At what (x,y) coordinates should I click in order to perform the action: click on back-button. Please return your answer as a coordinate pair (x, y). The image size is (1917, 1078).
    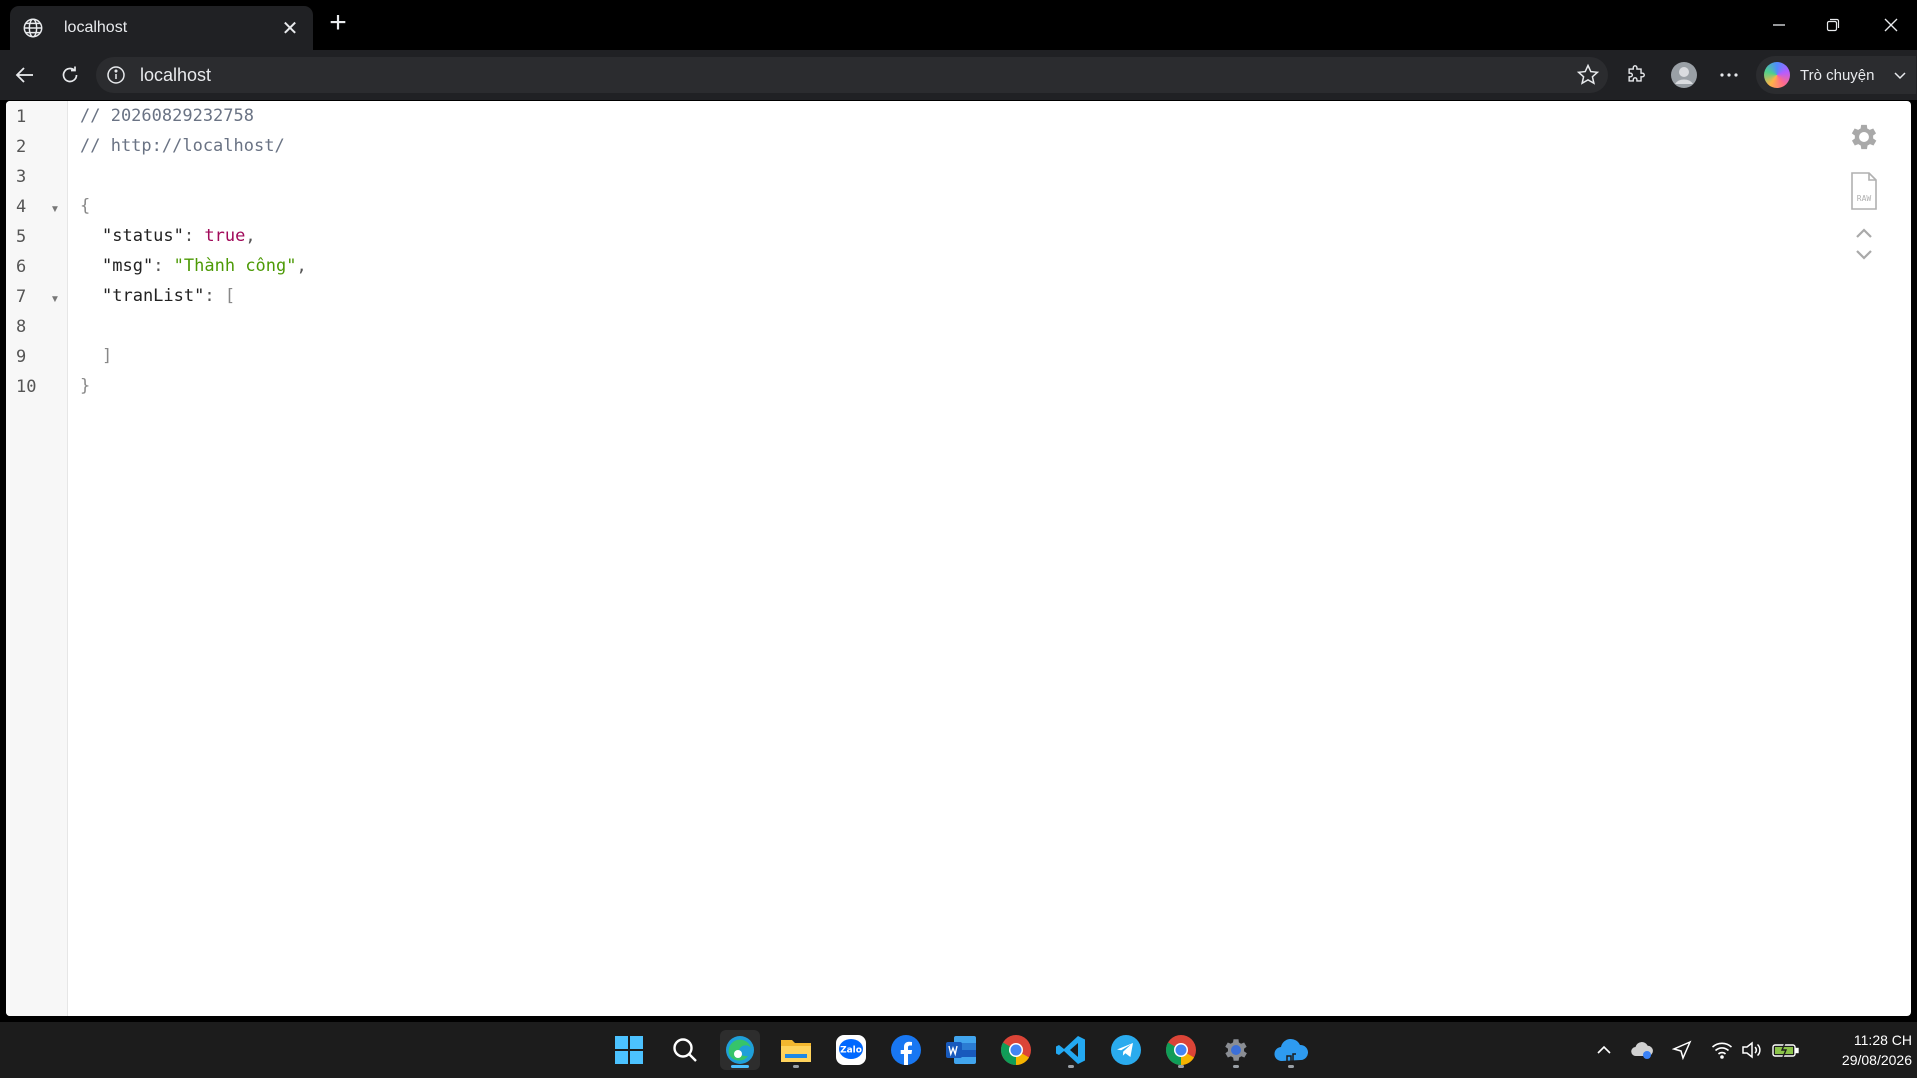
    Looking at the image, I should click on (25, 75).